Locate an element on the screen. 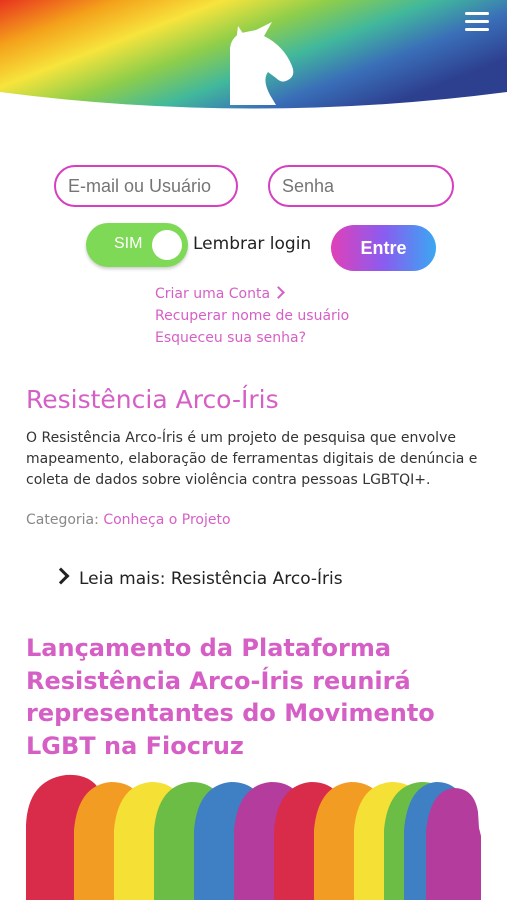 Image resolution: width=507 pixels, height=900 pixels. toggle-label: SIM is located at coordinates (128, 243).